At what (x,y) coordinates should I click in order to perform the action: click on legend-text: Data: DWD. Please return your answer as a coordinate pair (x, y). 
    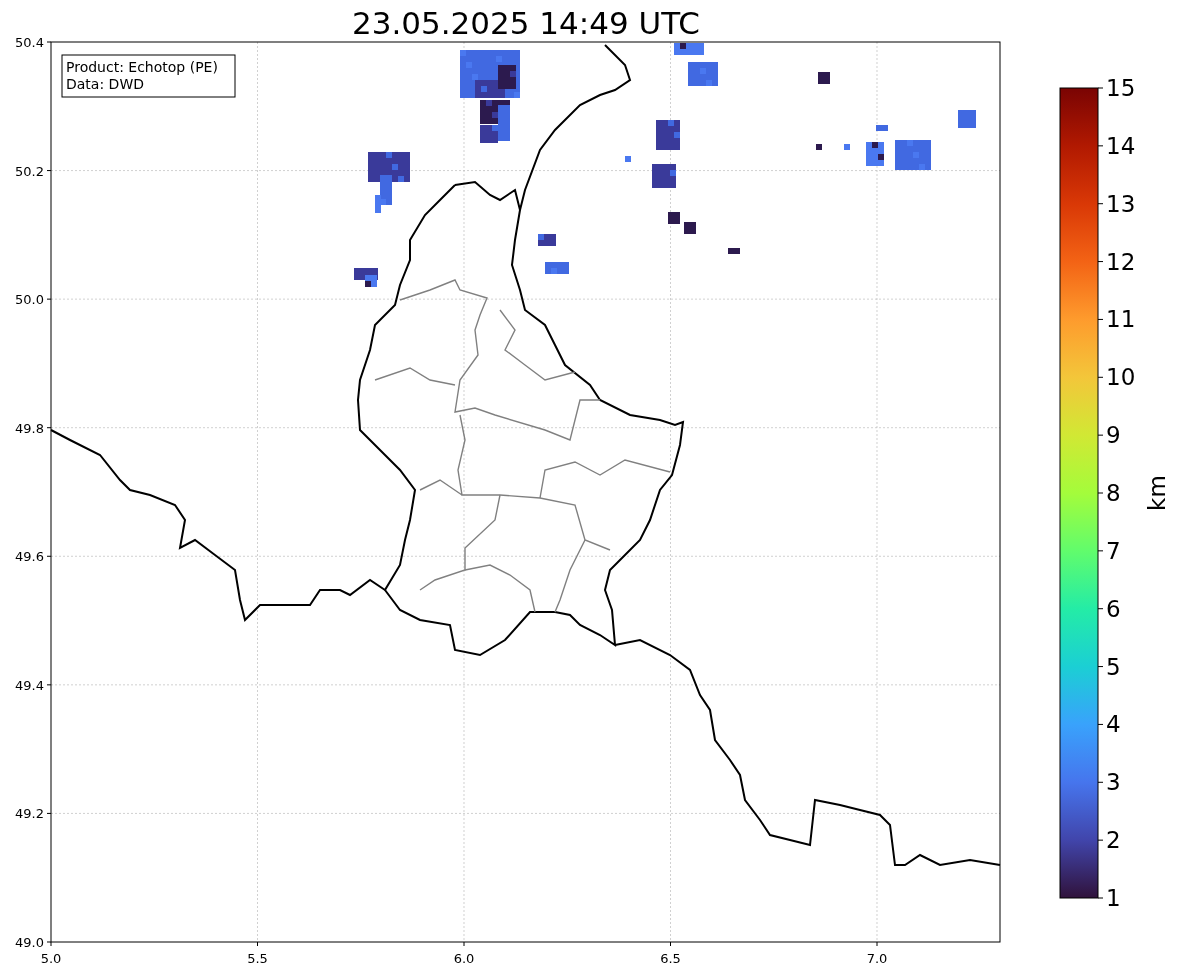
    Looking at the image, I should click on (105, 84).